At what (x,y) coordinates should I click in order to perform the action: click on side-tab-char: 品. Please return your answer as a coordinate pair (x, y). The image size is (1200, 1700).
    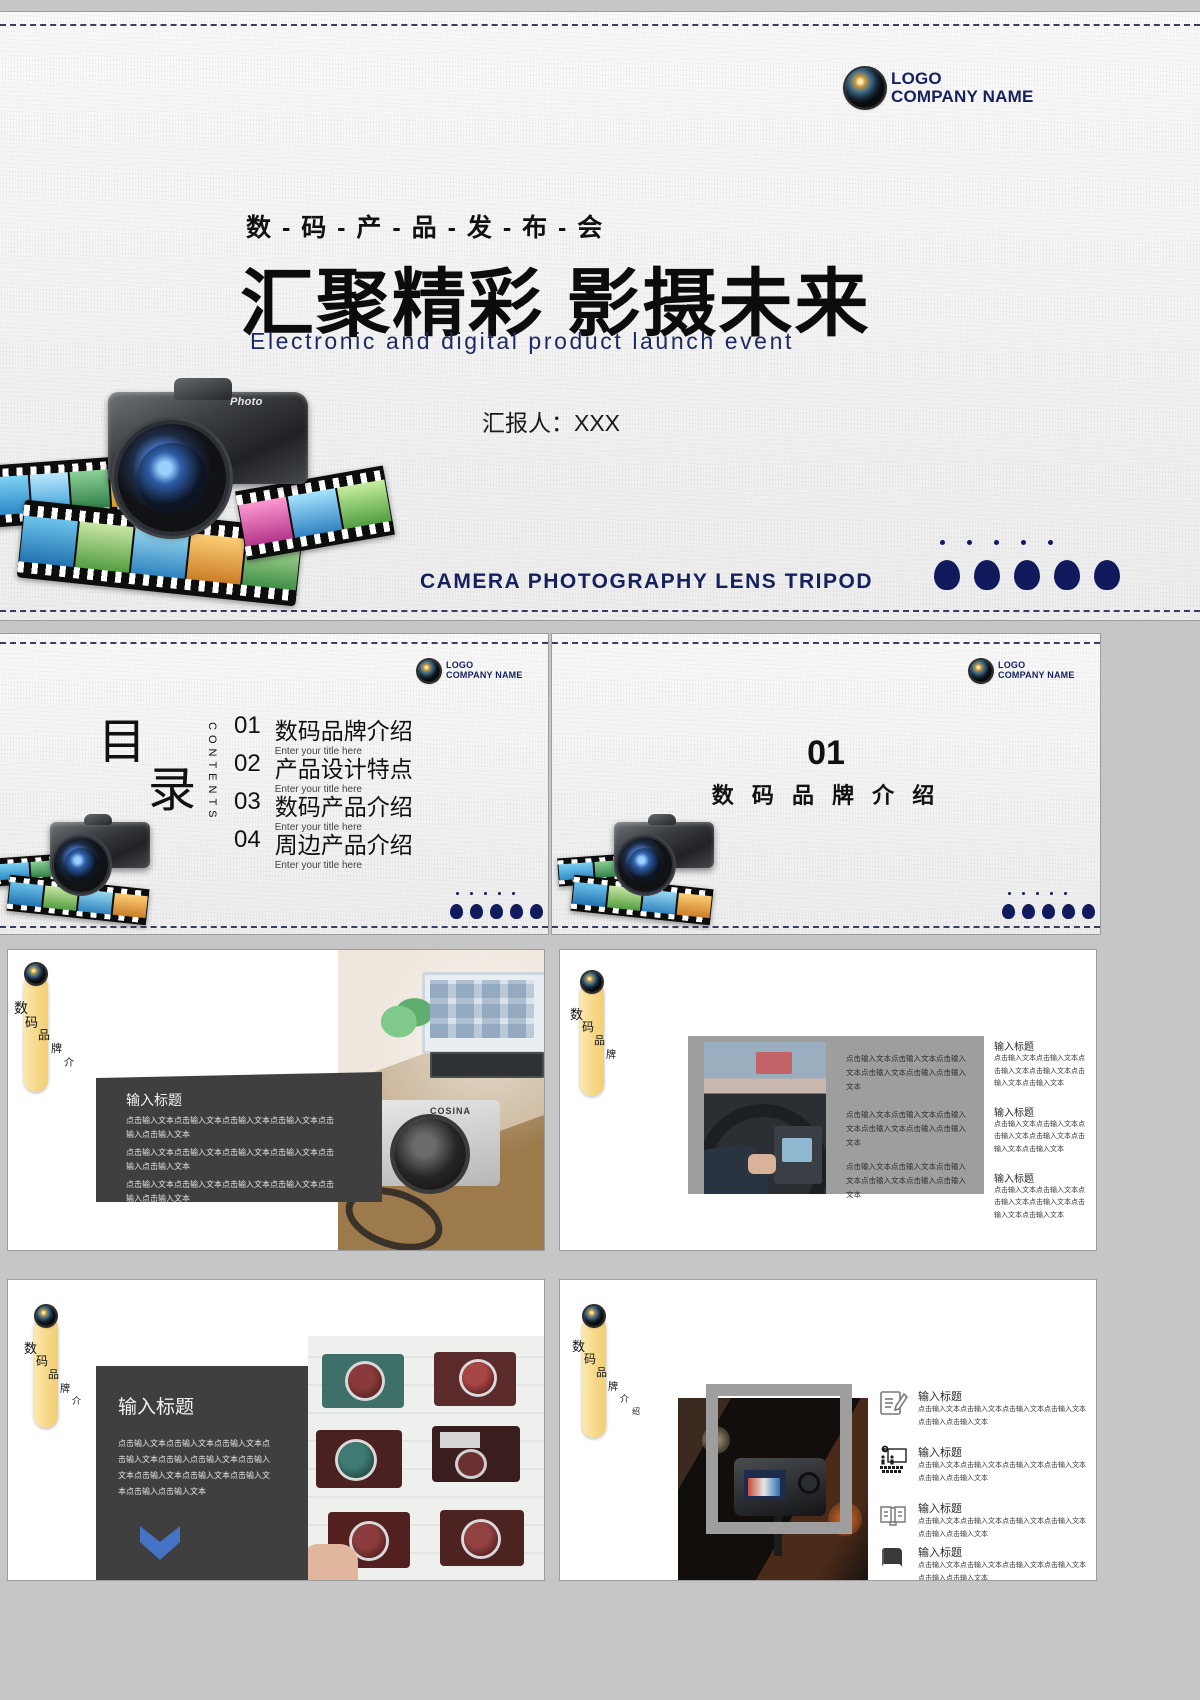
    Looking at the image, I should click on (601, 1373).